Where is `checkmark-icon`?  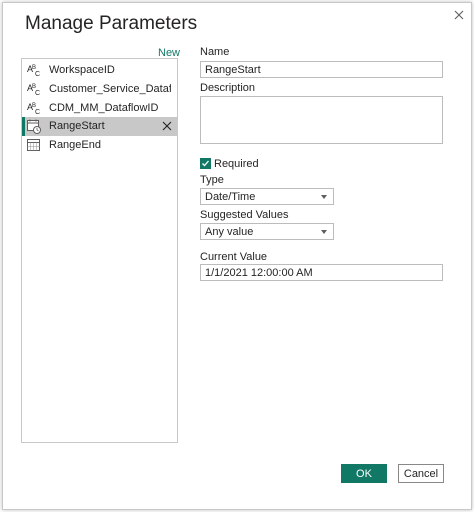
checkmark-icon is located at coordinates (205, 163).